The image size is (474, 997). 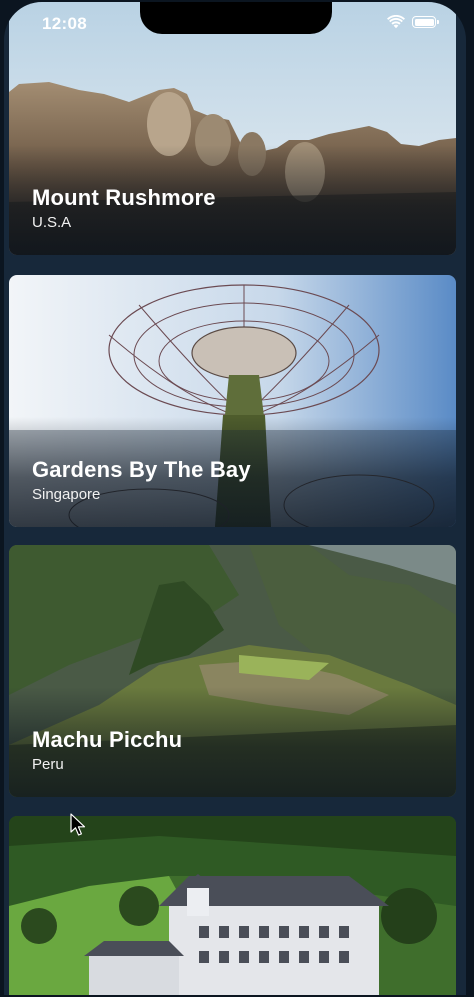 I want to click on status-icons, so click(x=413, y=22).